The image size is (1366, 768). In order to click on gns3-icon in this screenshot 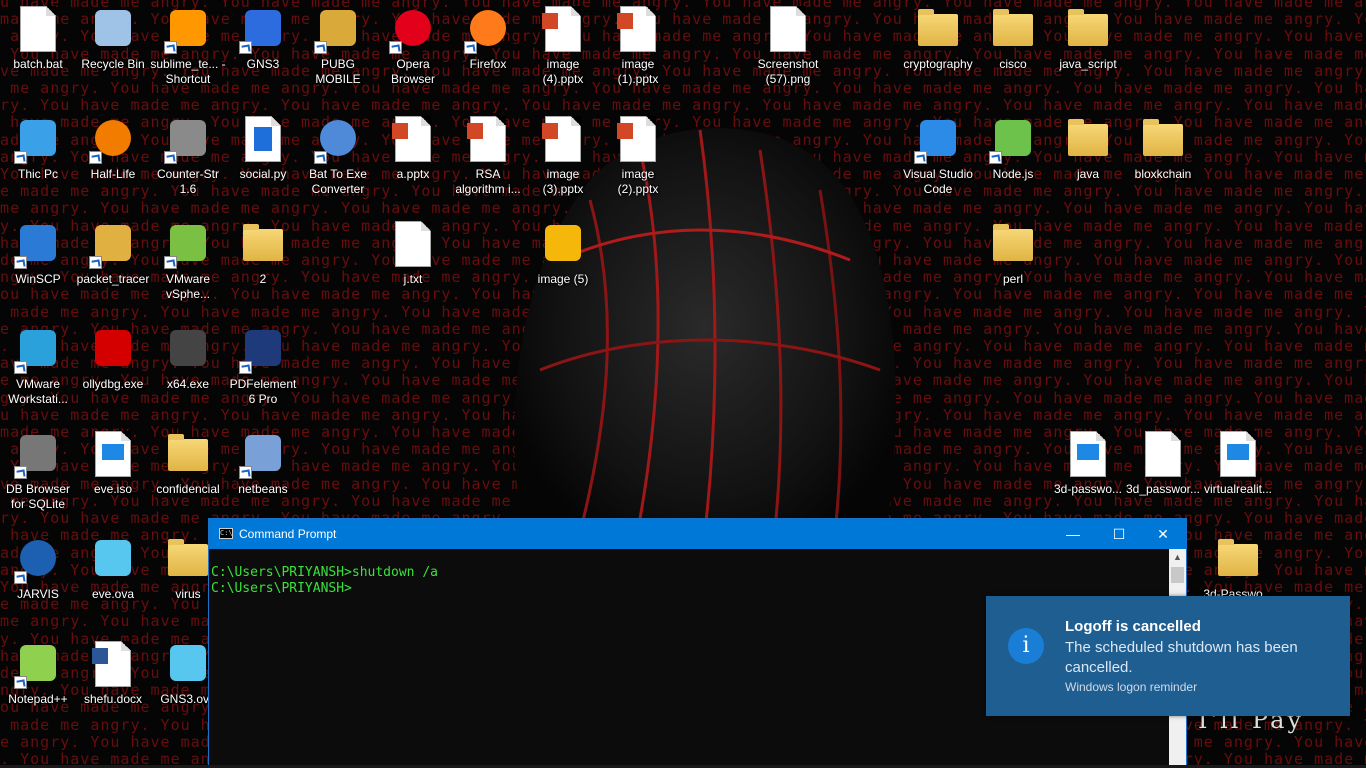, I will do `click(263, 30)`.